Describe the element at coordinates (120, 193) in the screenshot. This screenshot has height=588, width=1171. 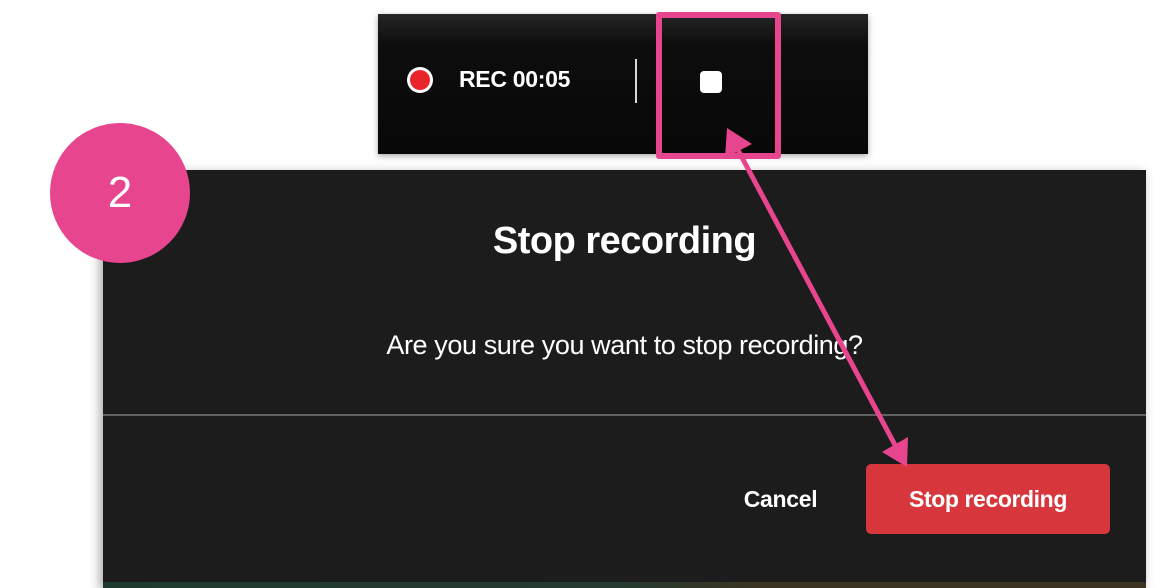
I see `step-number-badge: 2` at that location.